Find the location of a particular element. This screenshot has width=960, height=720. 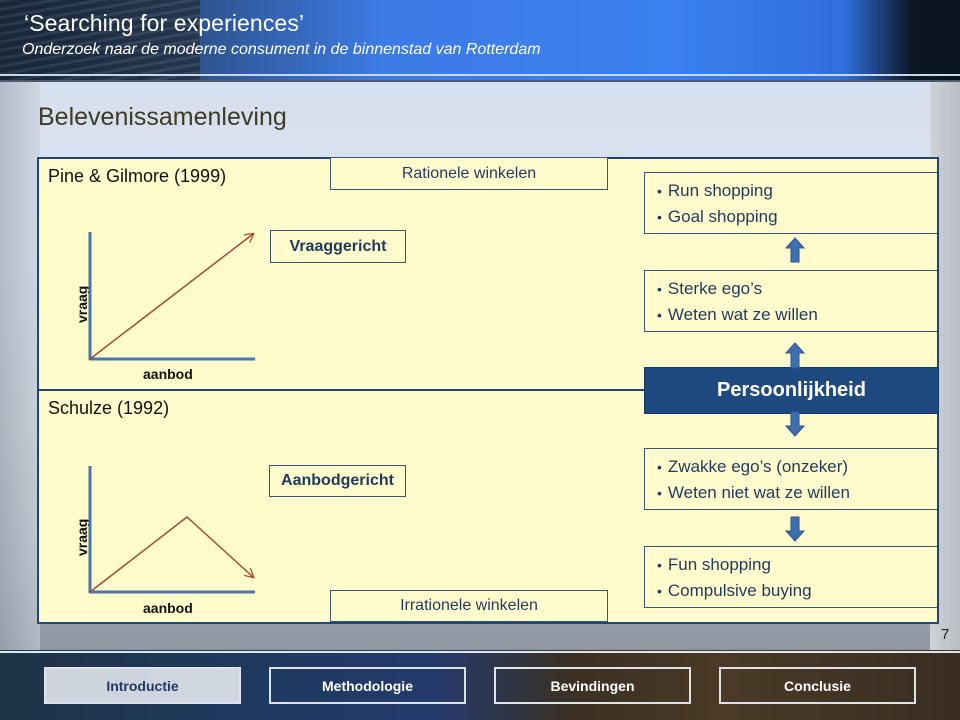

irrational-shopping-box: Irrationele winkelen is located at coordinates (469, 606).